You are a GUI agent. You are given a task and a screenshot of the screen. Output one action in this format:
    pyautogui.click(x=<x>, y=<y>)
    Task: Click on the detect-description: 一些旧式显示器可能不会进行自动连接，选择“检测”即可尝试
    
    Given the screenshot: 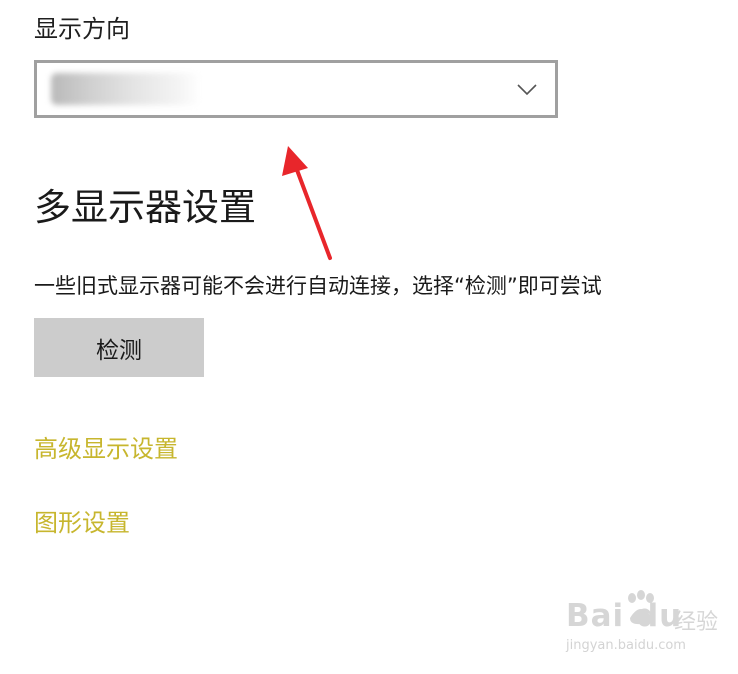 What is the action you would take?
    pyautogui.click(x=318, y=286)
    